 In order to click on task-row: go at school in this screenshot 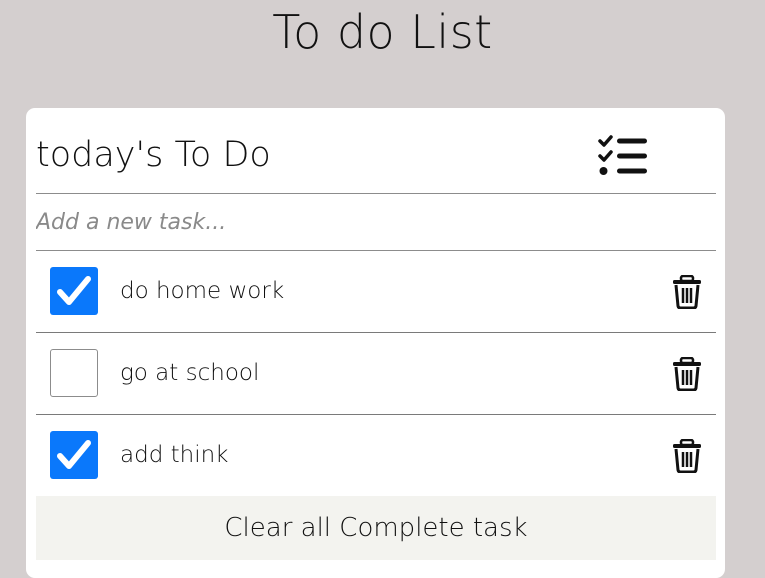, I will do `click(376, 374)`.